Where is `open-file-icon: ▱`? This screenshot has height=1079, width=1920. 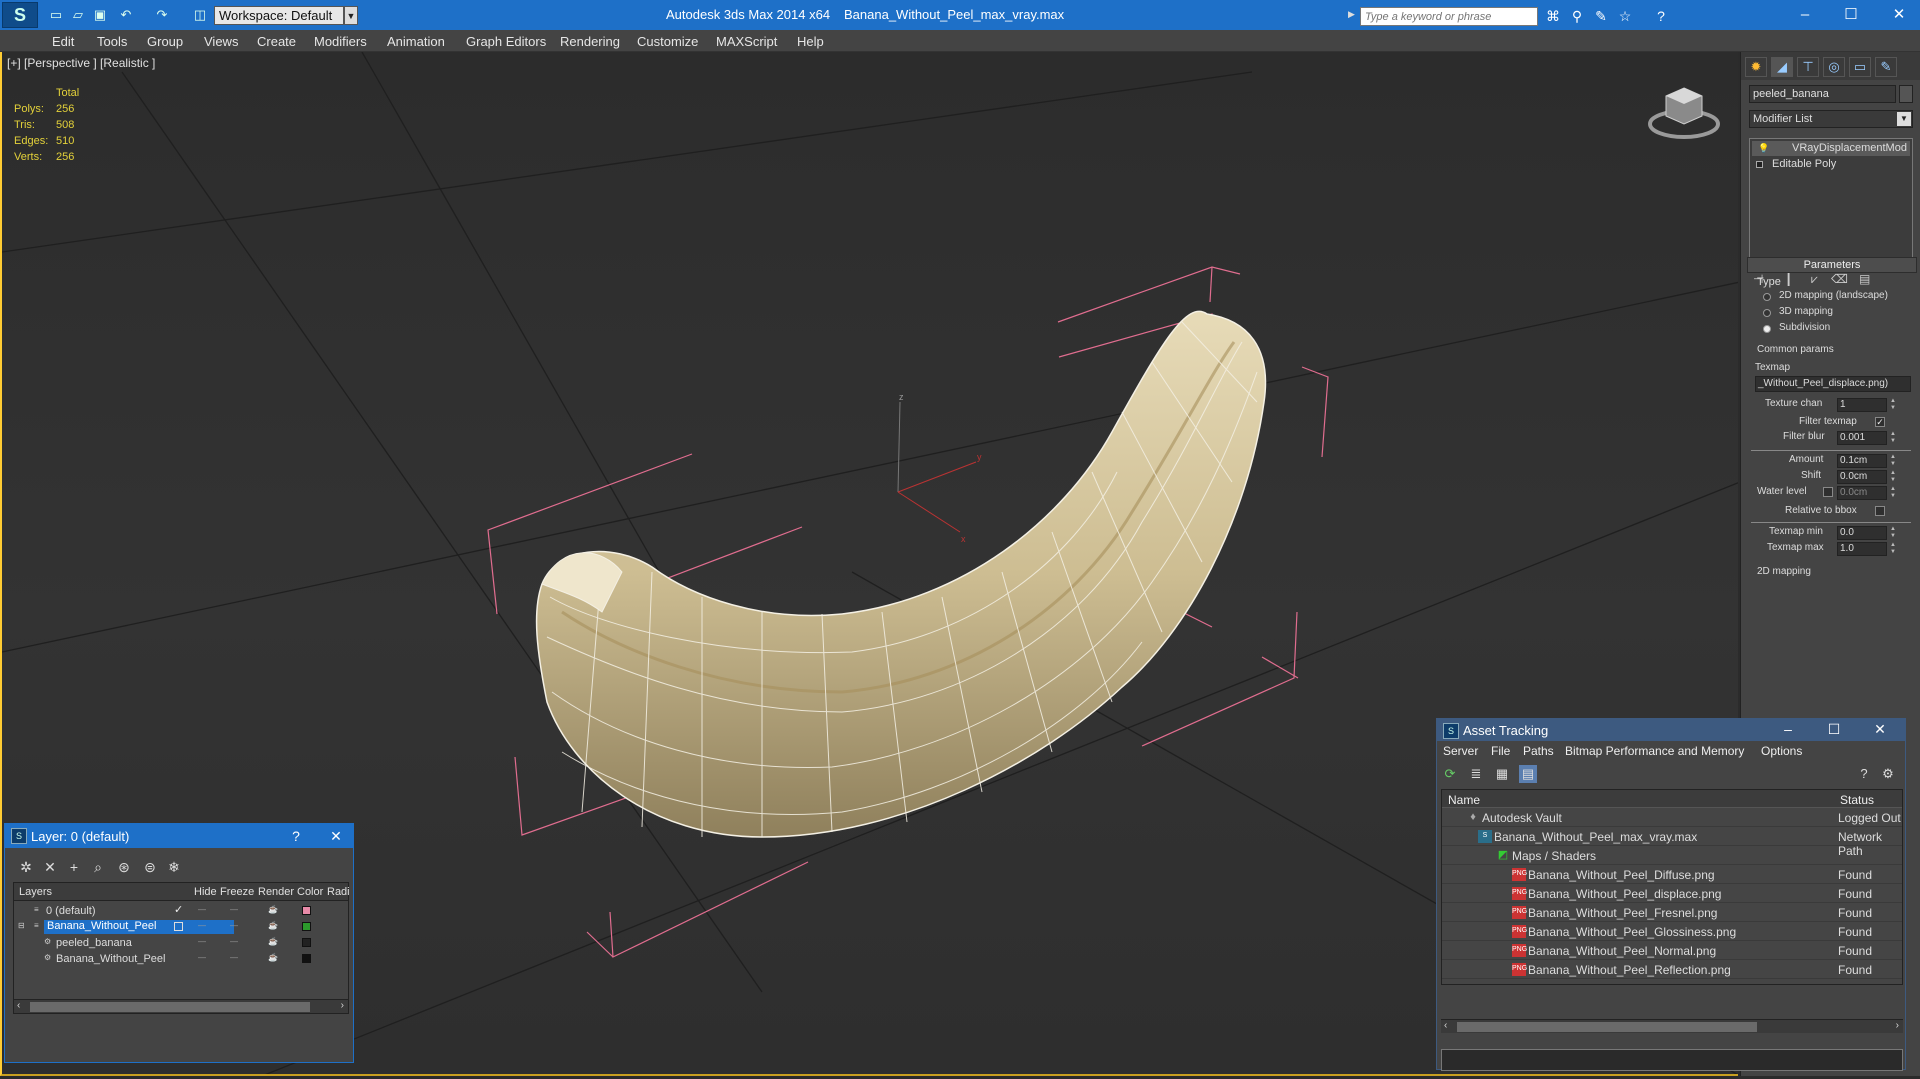
open-file-icon: ▱ is located at coordinates (78, 15).